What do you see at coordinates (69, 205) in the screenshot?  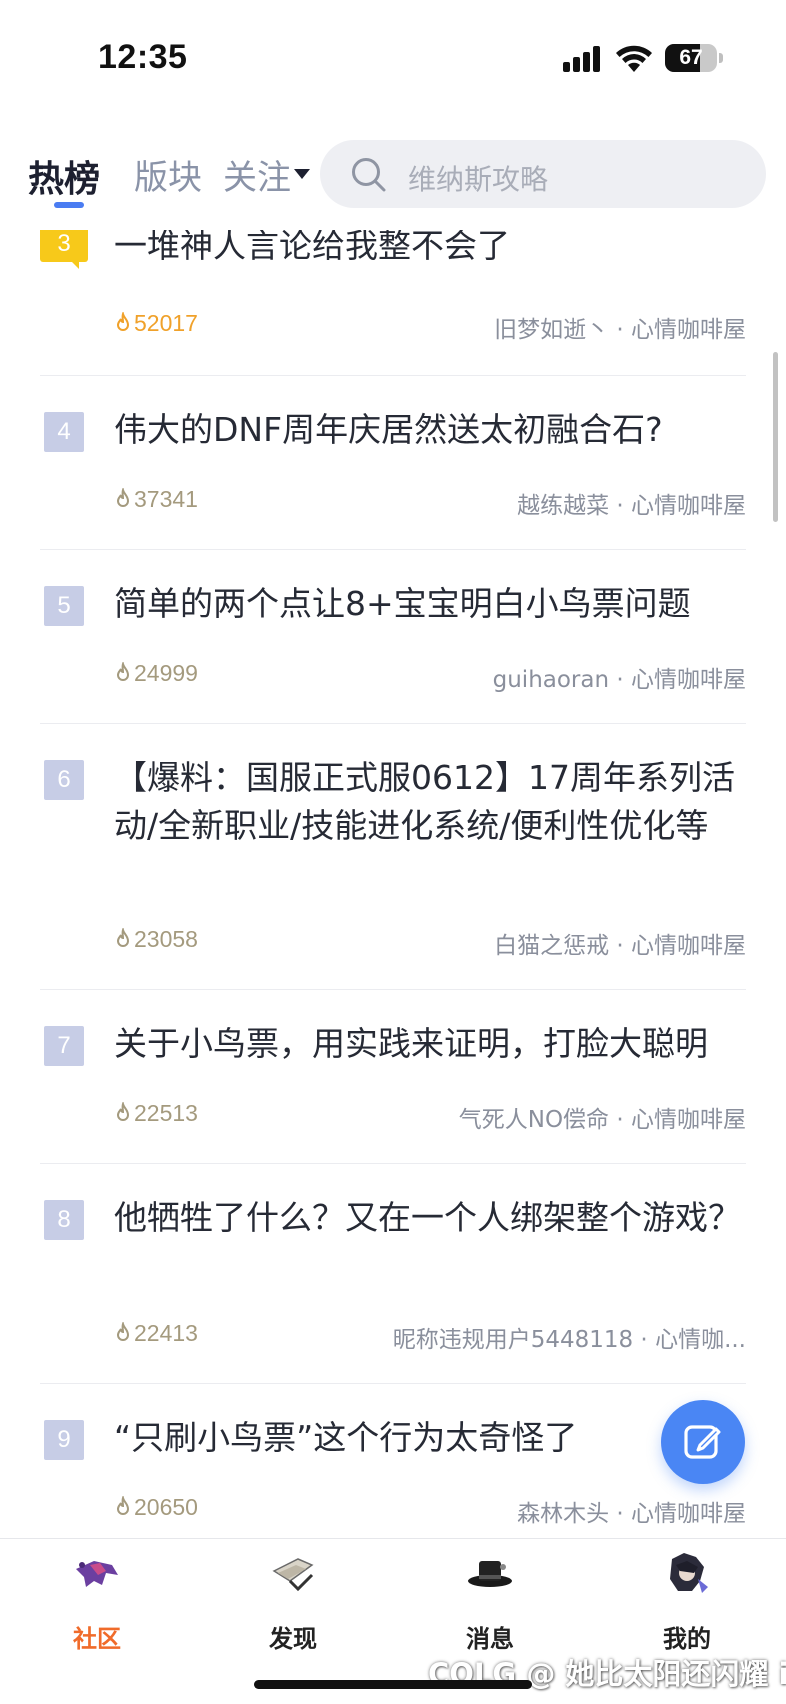 I see `active-tab-indicator` at bounding box center [69, 205].